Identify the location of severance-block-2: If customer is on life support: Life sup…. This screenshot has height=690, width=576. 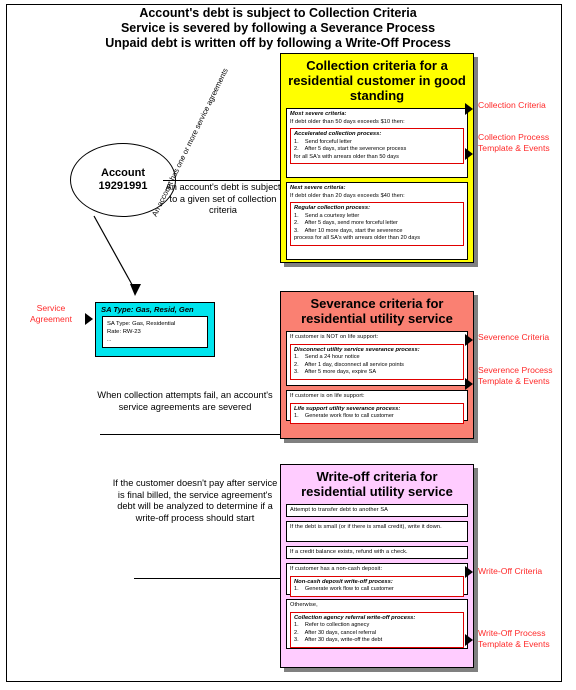
(377, 407).